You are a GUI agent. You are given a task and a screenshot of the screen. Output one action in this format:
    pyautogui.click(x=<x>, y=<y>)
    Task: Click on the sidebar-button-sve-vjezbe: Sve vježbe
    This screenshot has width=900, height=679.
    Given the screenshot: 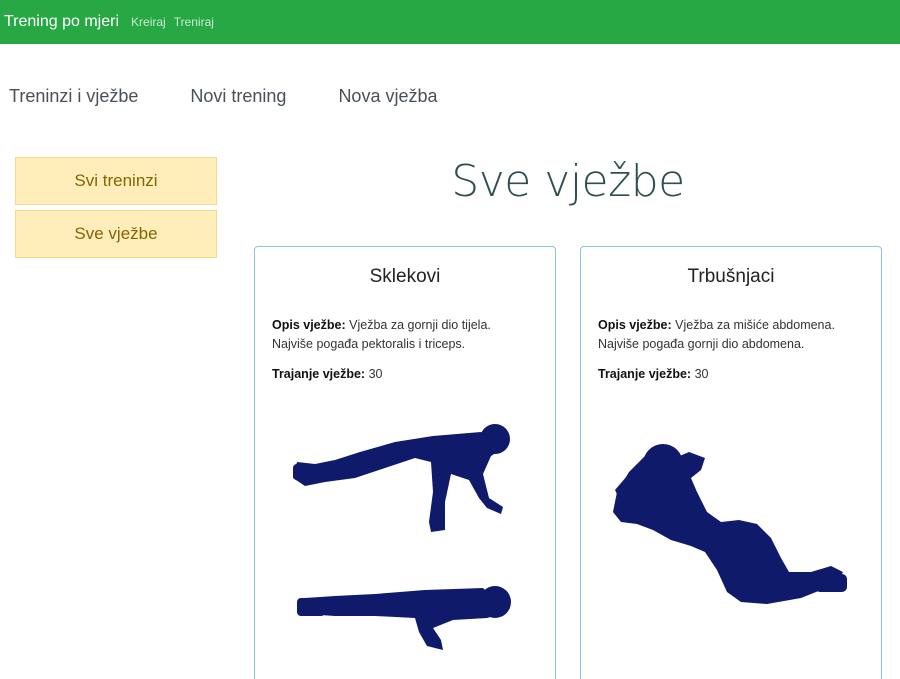 What is the action you would take?
    pyautogui.click(x=116, y=234)
    